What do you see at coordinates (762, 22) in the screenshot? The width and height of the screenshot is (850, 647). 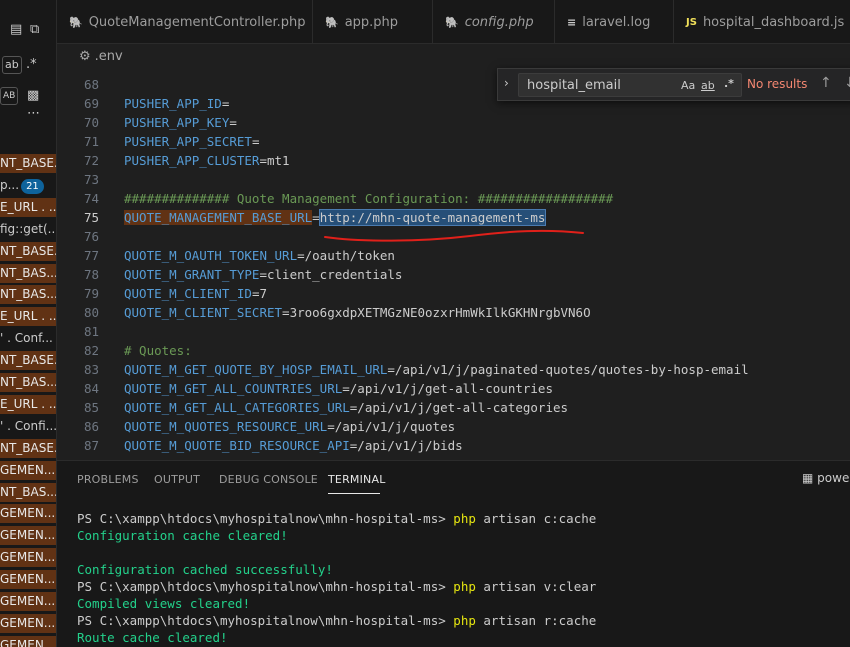 I see `tab-hospital-dashboard-js: JS hospital_dashboard.js` at bounding box center [762, 22].